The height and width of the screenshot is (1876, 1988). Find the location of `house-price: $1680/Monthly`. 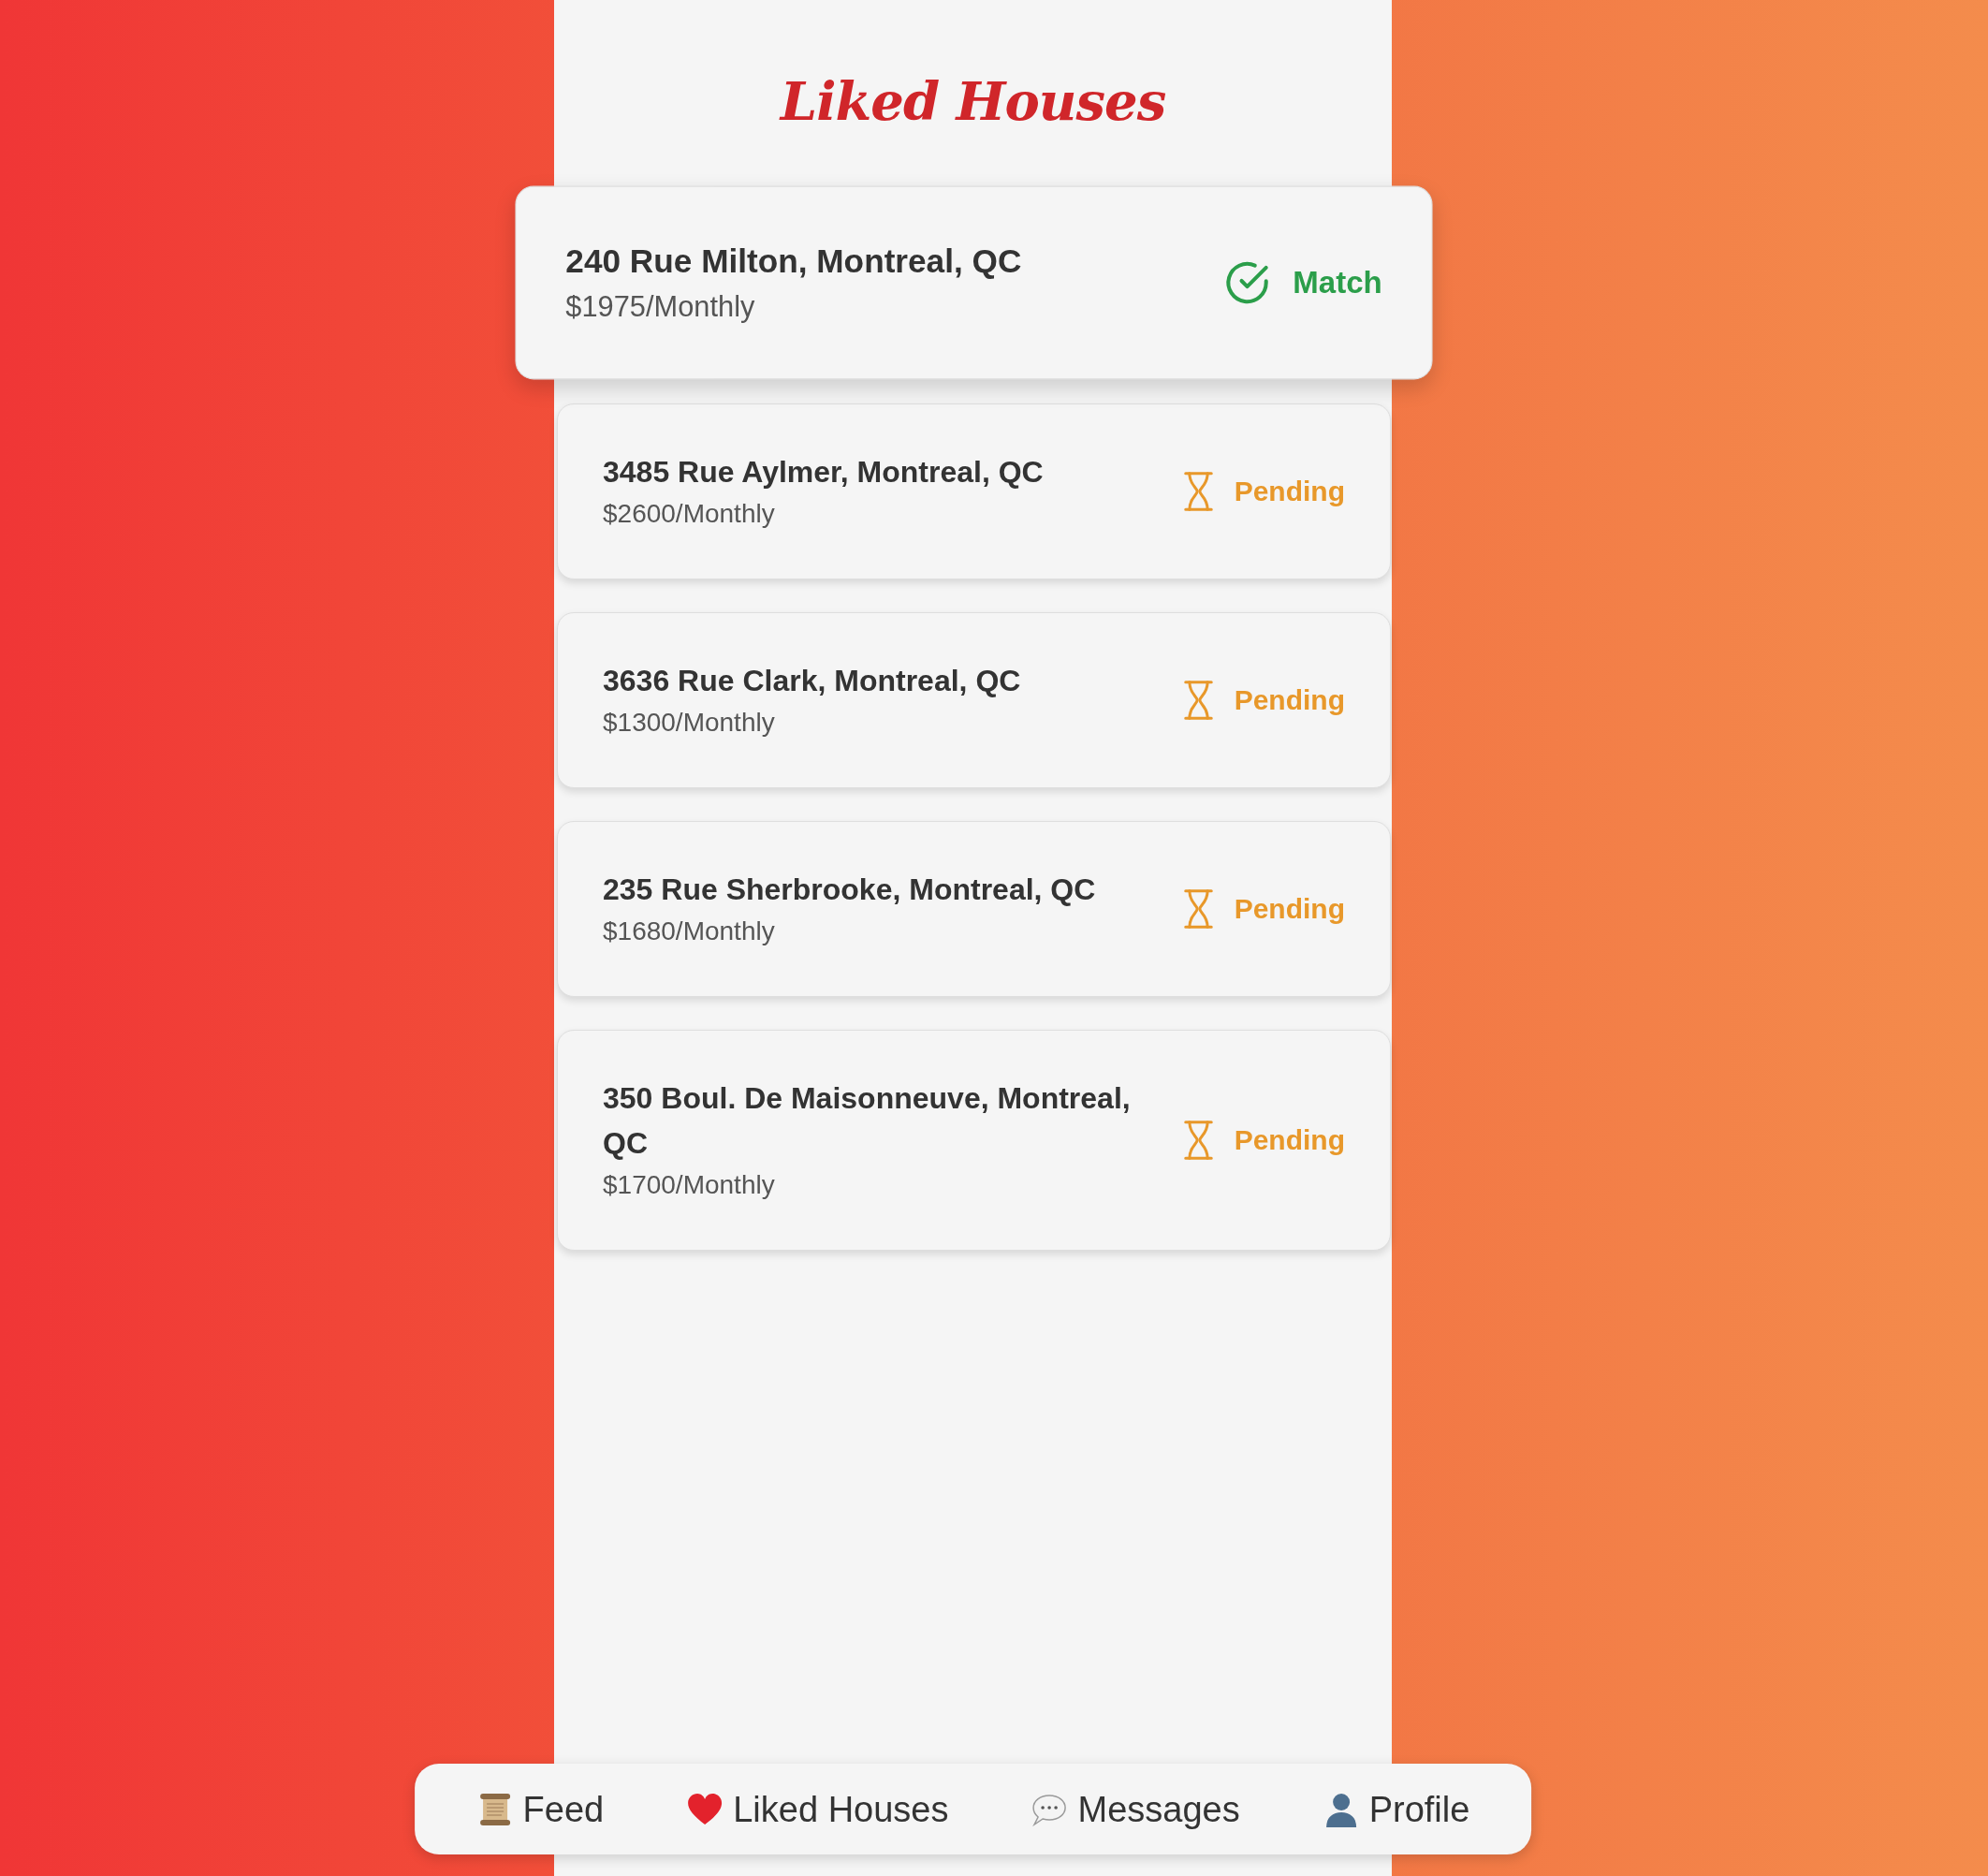

house-price: $1680/Monthly is located at coordinates (689, 931).